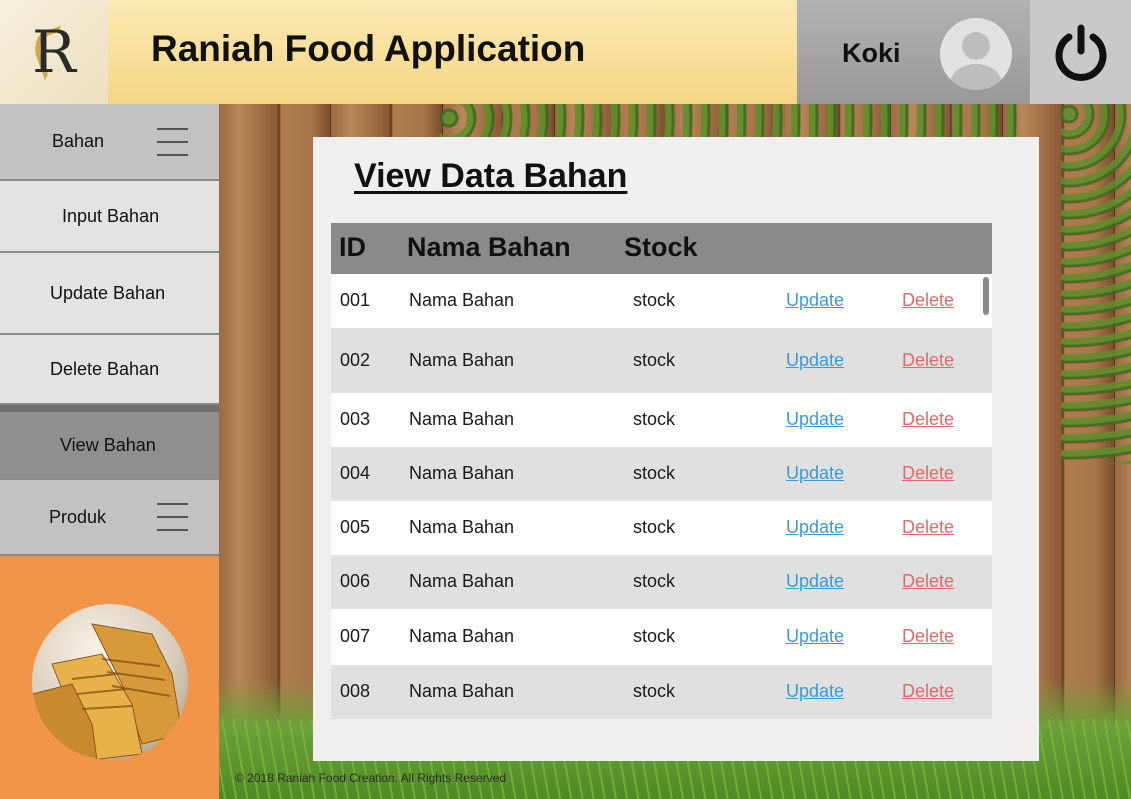  I want to click on cell-id: 003, so click(355, 419).